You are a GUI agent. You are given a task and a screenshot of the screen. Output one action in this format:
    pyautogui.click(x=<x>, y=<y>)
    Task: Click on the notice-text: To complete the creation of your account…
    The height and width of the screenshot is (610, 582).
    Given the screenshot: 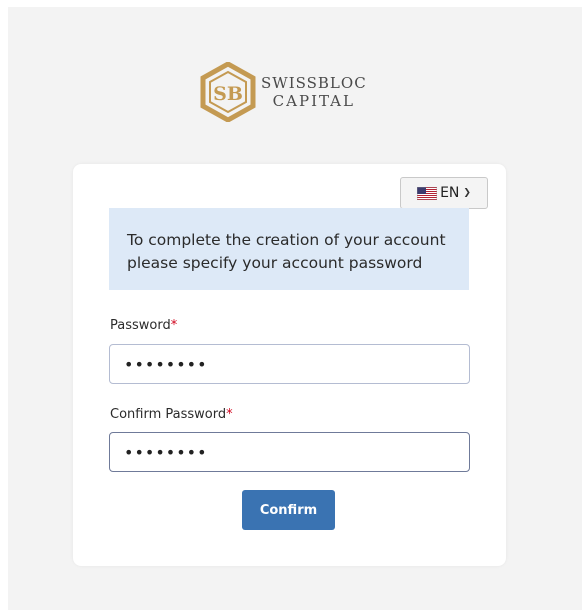 What is the action you would take?
    pyautogui.click(x=286, y=251)
    